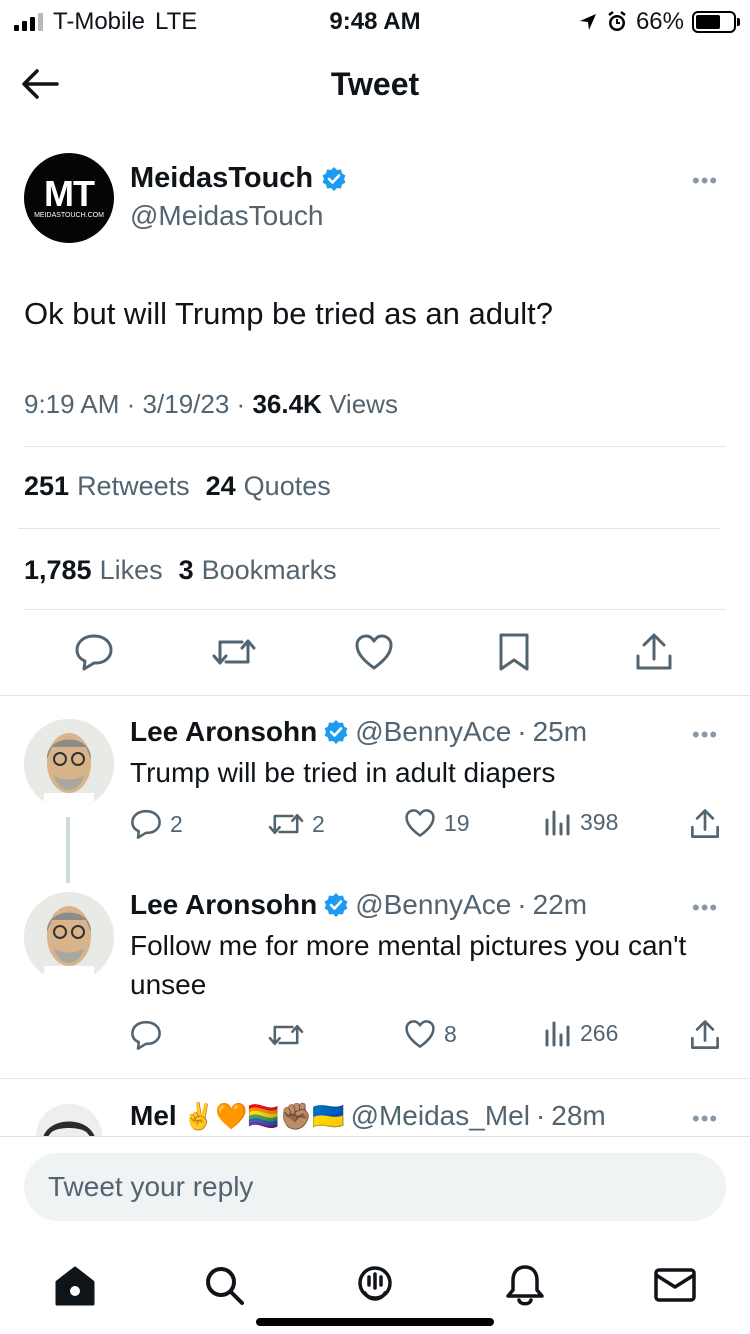 This screenshot has height=1334, width=750. Describe the element at coordinates (325, 404) in the screenshot. I see `views-stat: 36.4K Views` at that location.